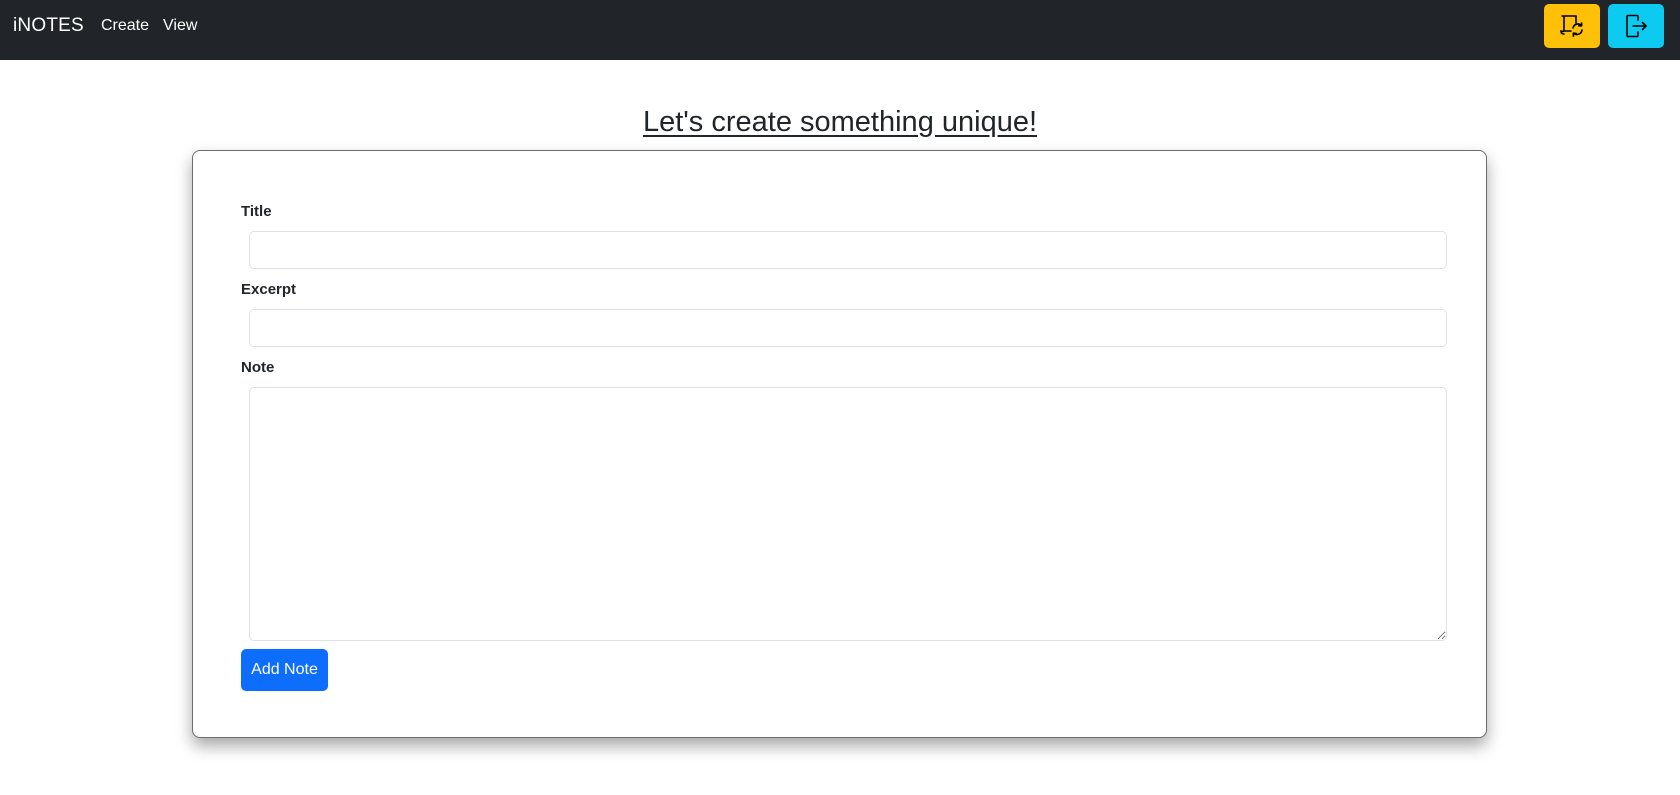 The width and height of the screenshot is (1680, 795). What do you see at coordinates (284, 670) in the screenshot?
I see `add-note-button: Add Note` at bounding box center [284, 670].